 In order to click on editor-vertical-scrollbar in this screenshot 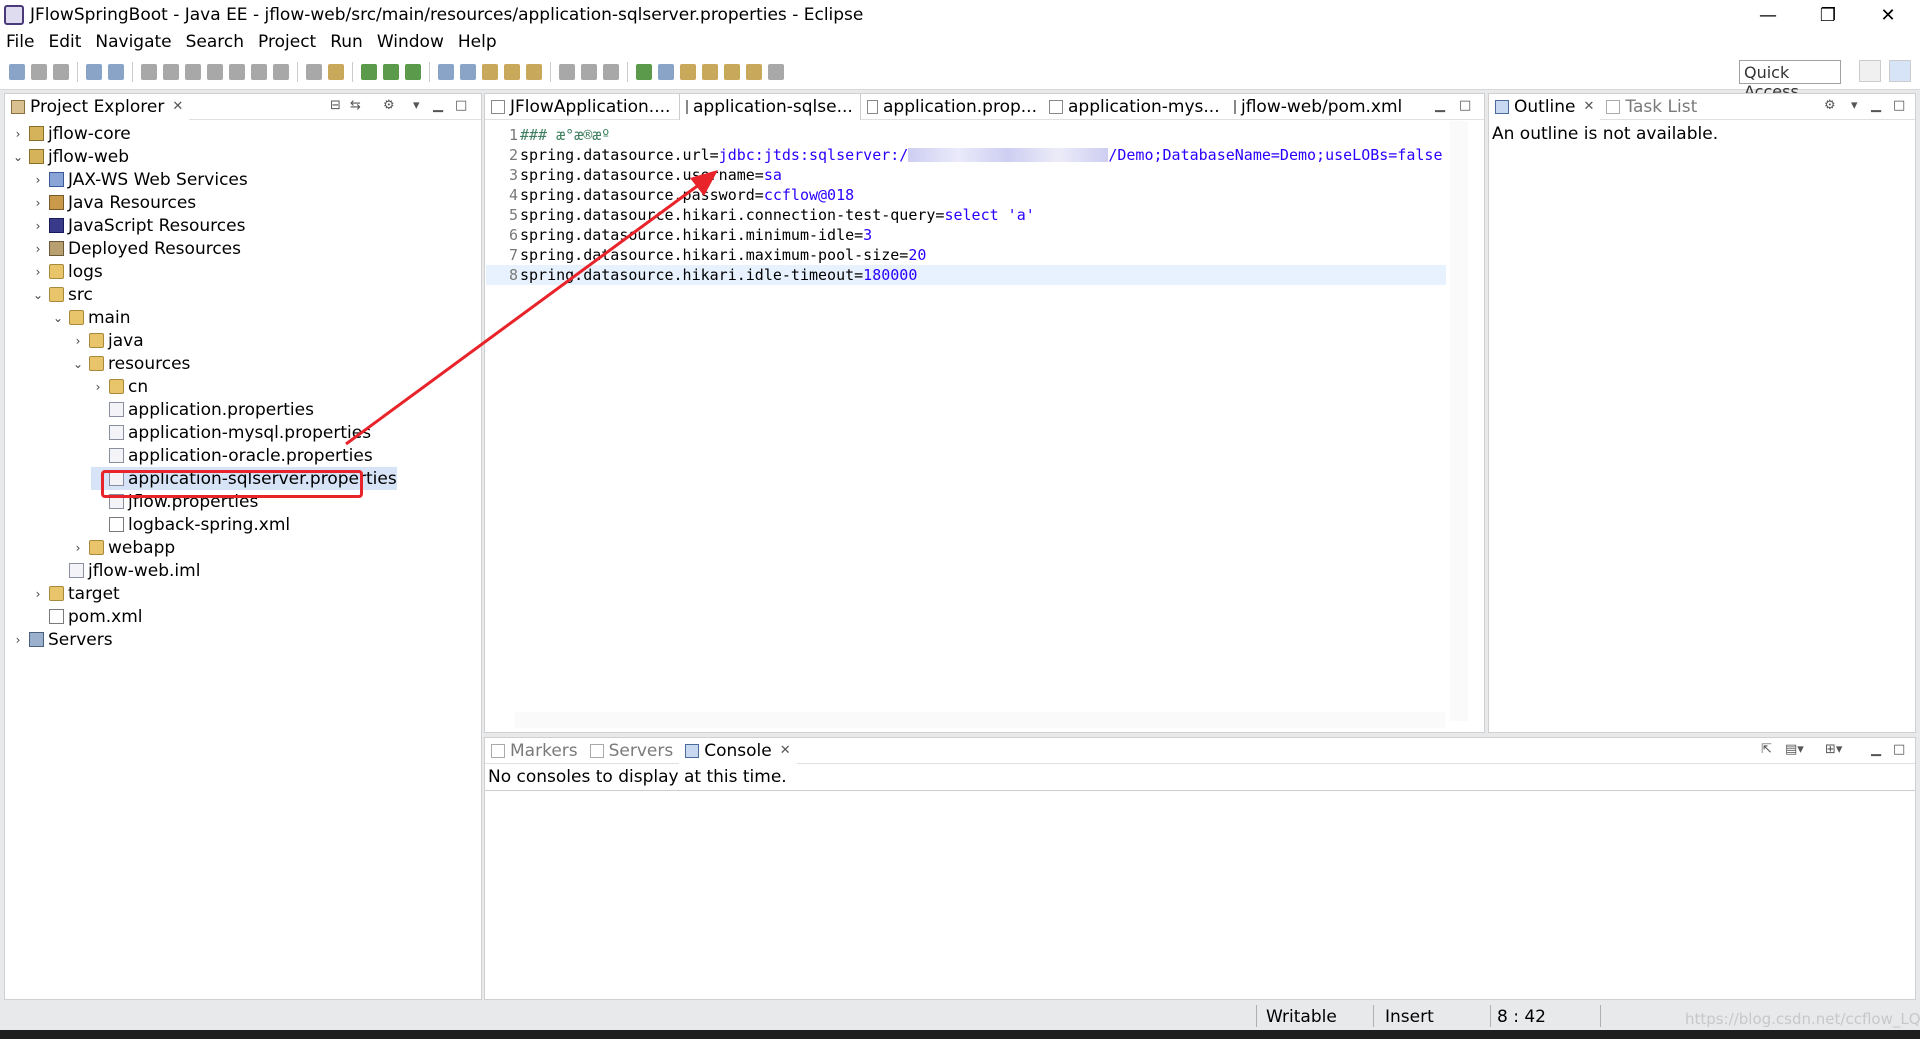, I will do `click(1459, 421)`.